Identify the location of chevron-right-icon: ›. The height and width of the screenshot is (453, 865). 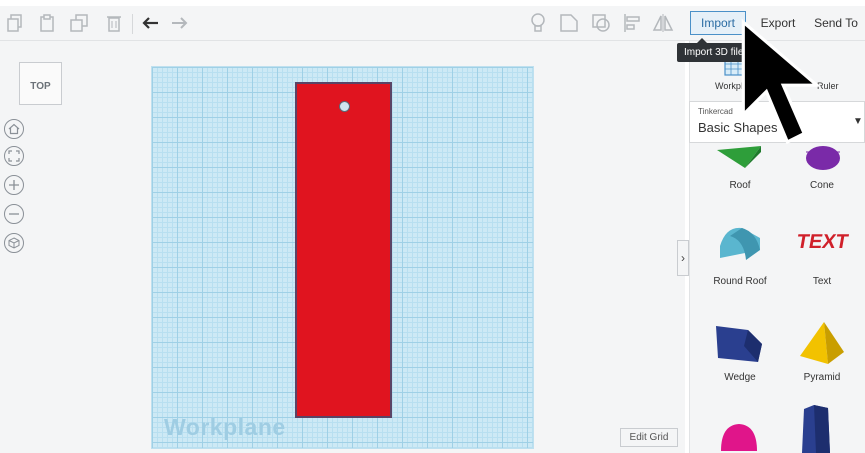
(683, 258).